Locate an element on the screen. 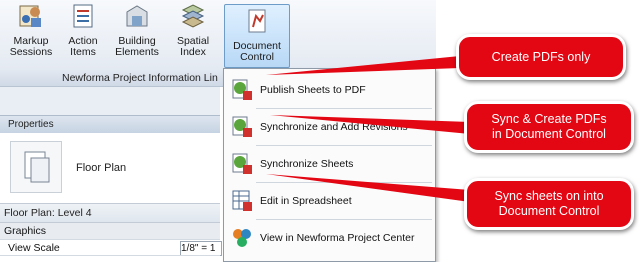 Image resolution: width=639 pixels, height=262 pixels. properties-title: Properties is located at coordinates (31, 124).